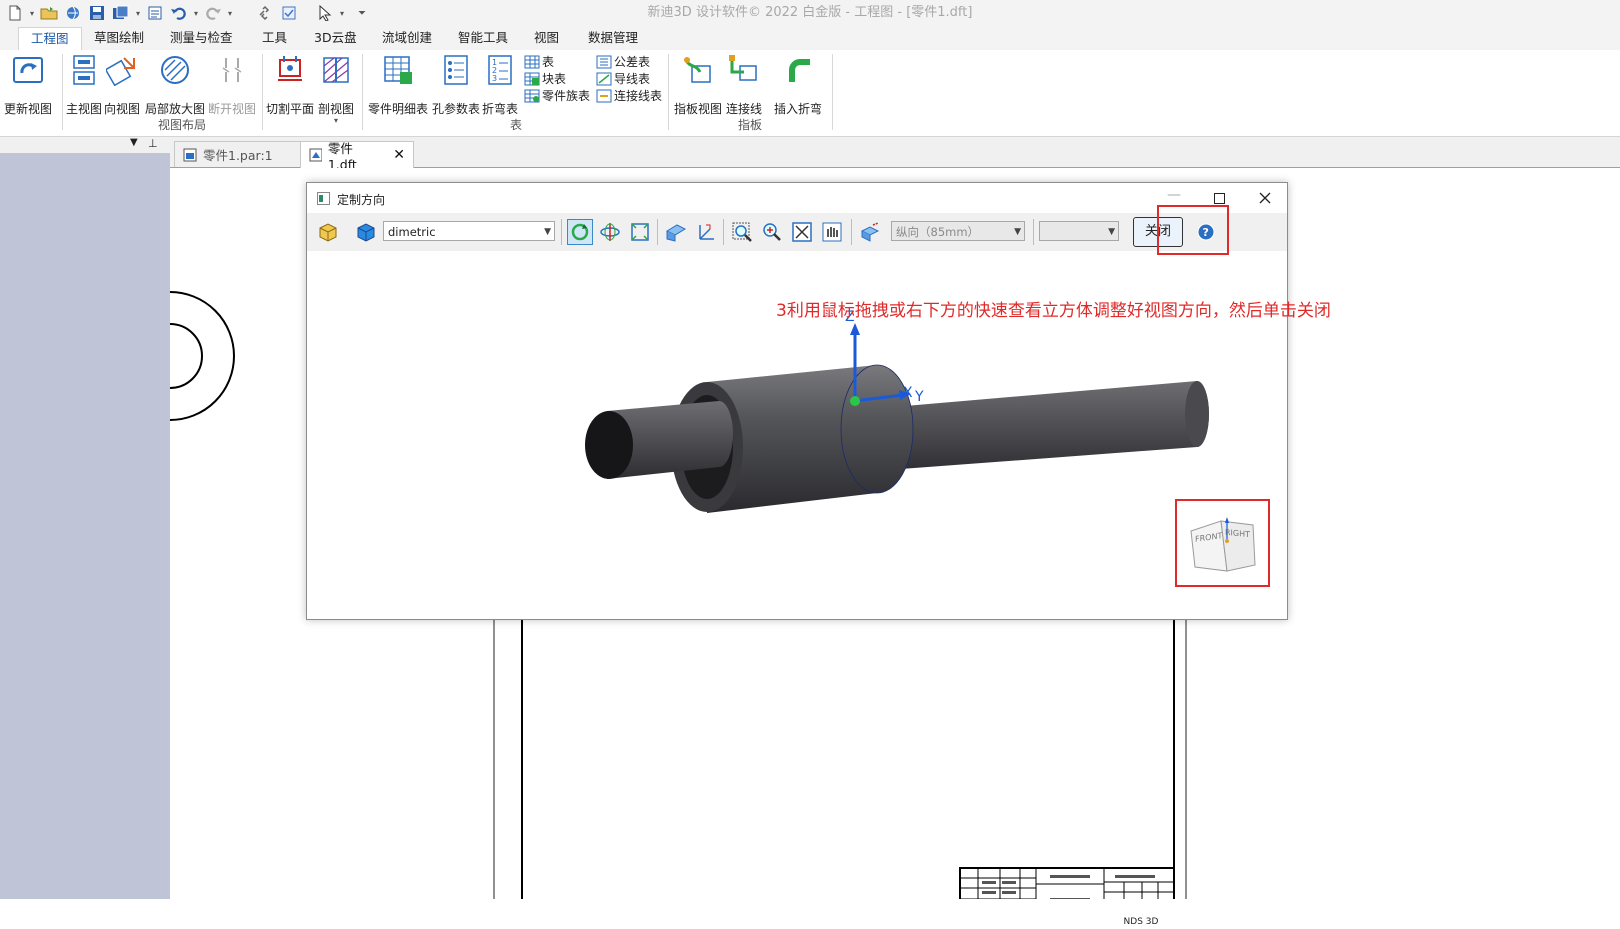 The width and height of the screenshot is (1620, 929). I want to click on parts-list-button: 零件明细表, so click(398, 84).